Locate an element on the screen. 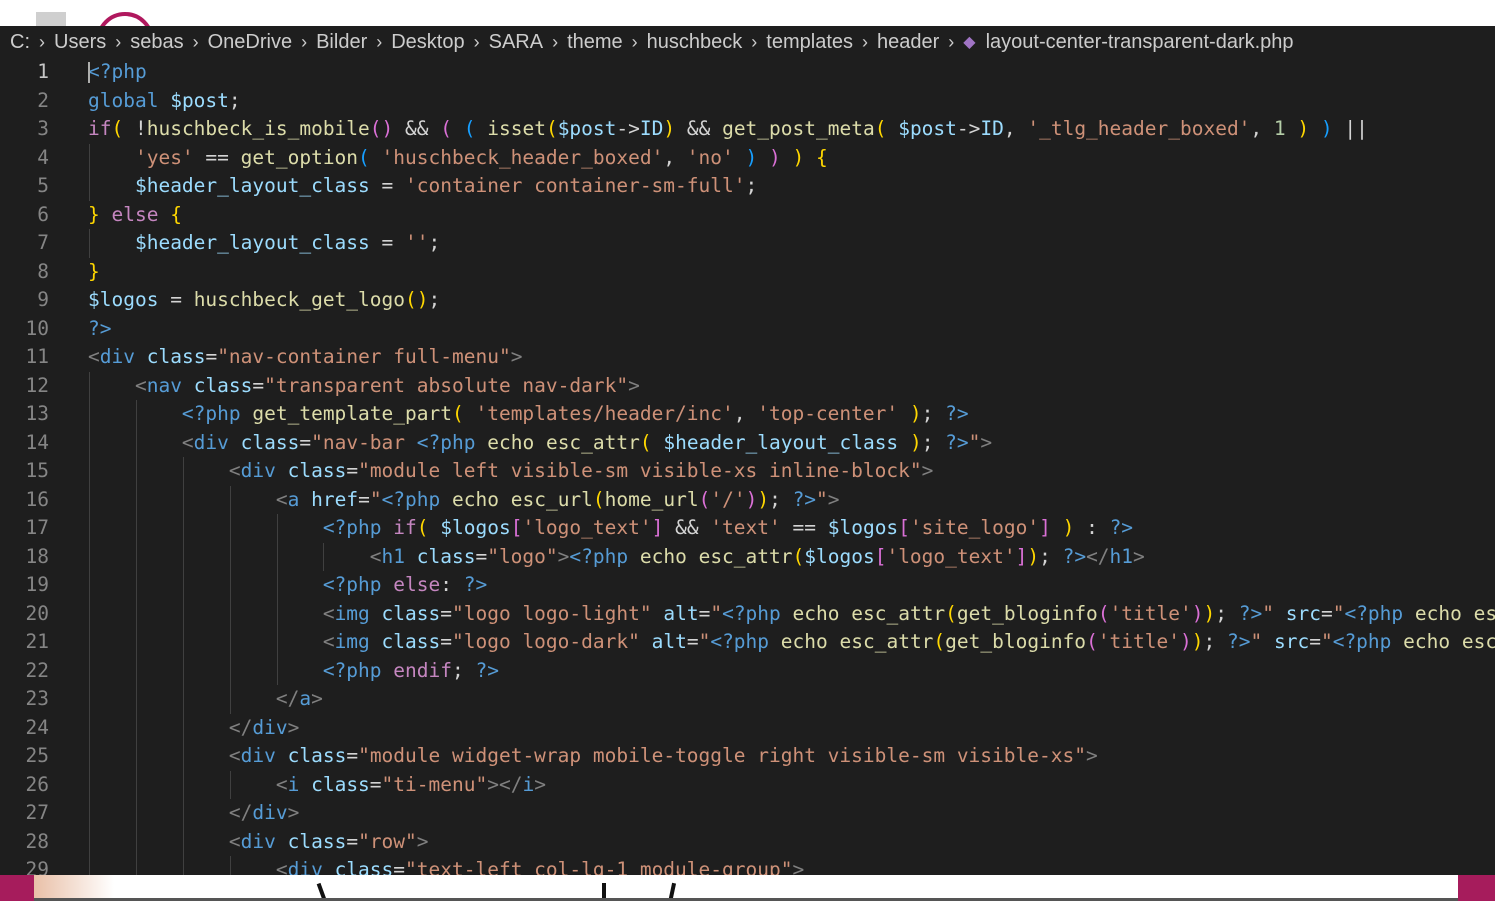  line-number: 14 is located at coordinates (37, 442).